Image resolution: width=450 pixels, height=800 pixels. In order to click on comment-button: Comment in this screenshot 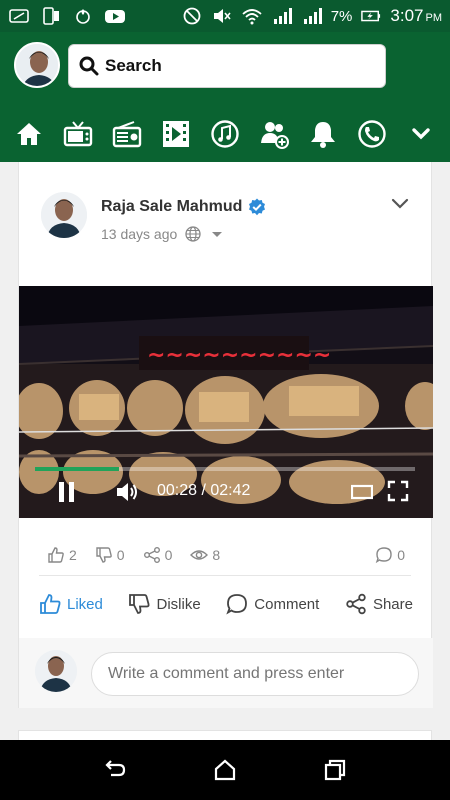, I will do `click(272, 604)`.